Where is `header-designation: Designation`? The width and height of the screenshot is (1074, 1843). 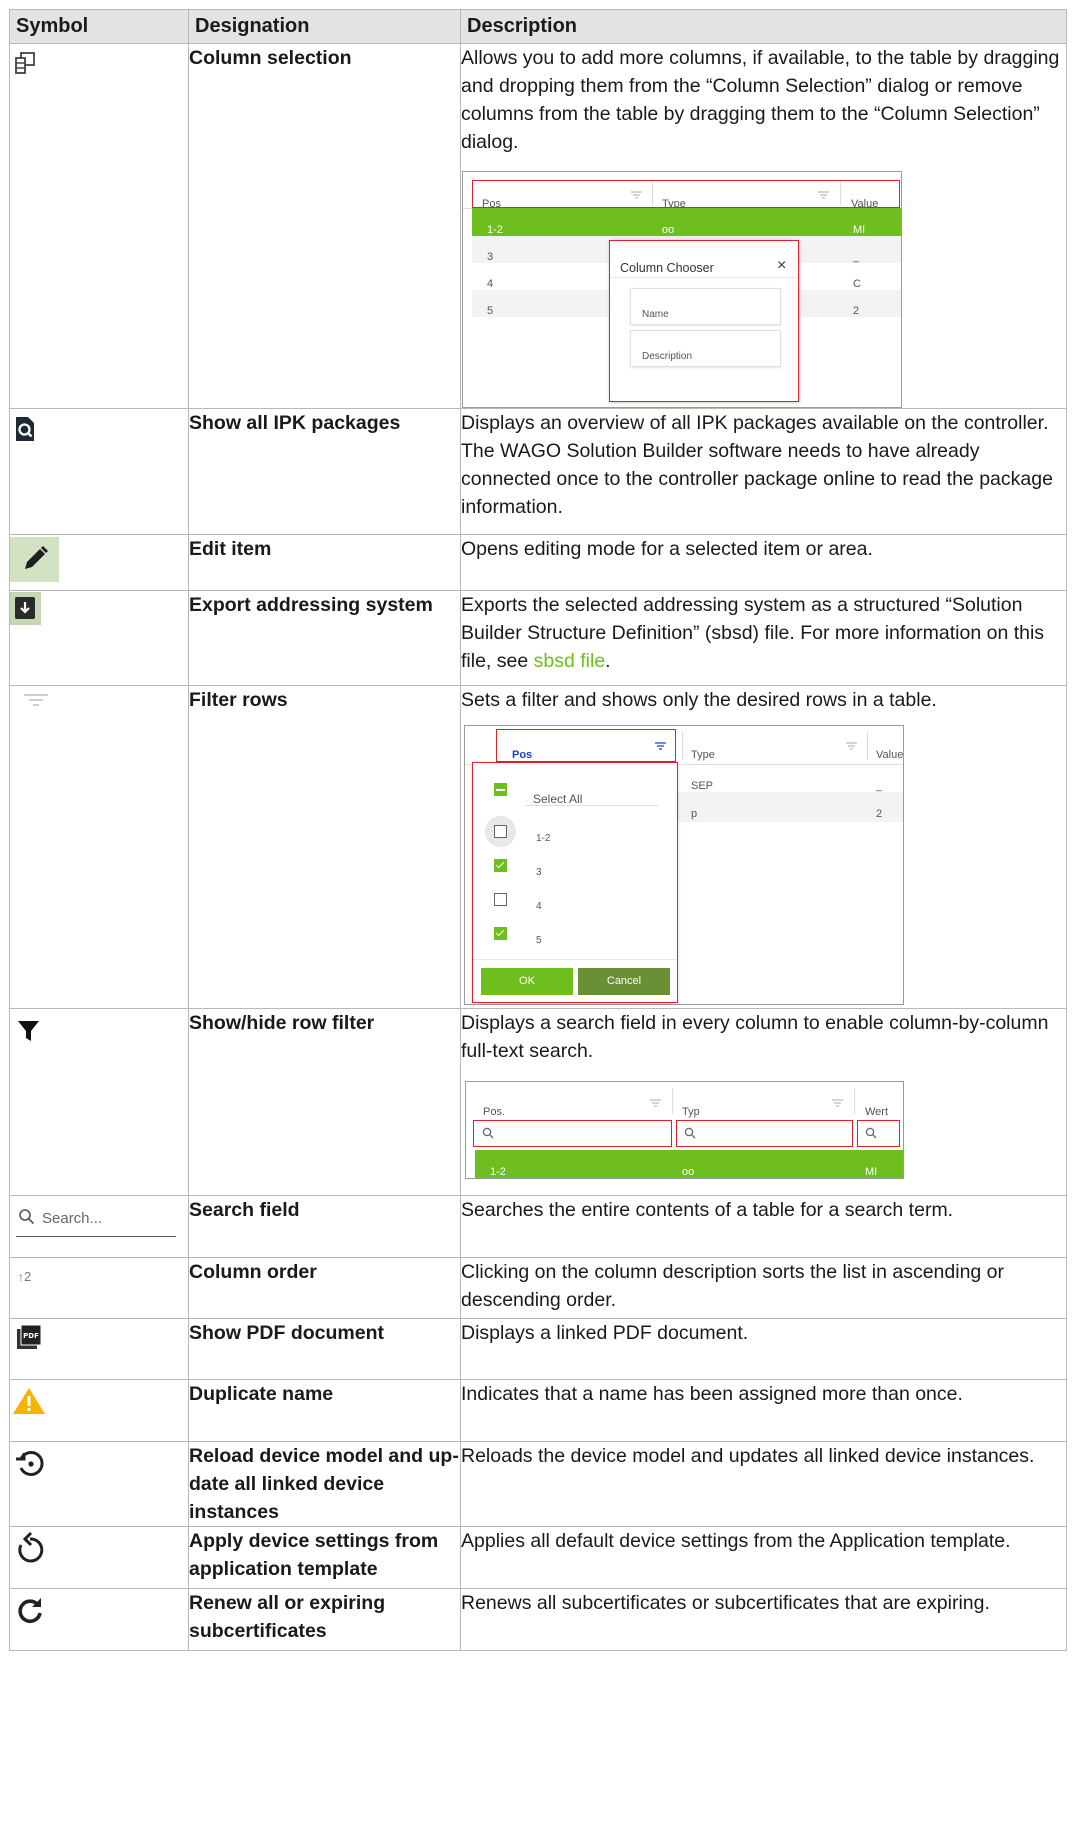 header-designation: Designation is located at coordinates (324, 26).